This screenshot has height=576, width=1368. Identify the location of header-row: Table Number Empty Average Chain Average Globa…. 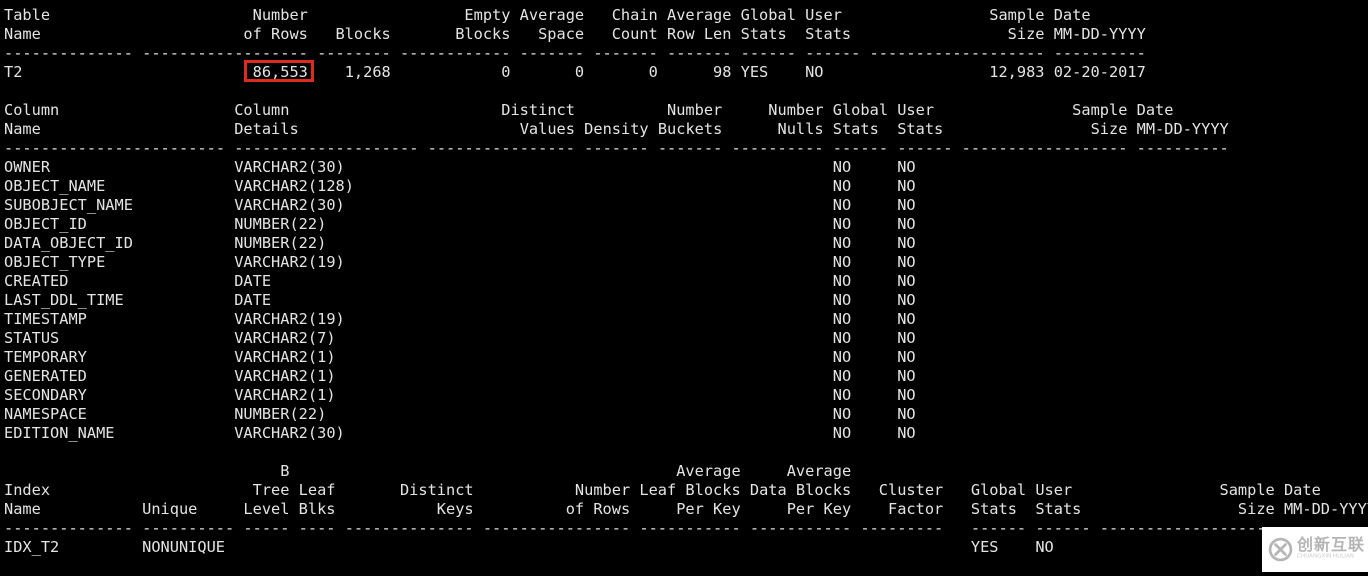
(686, 15).